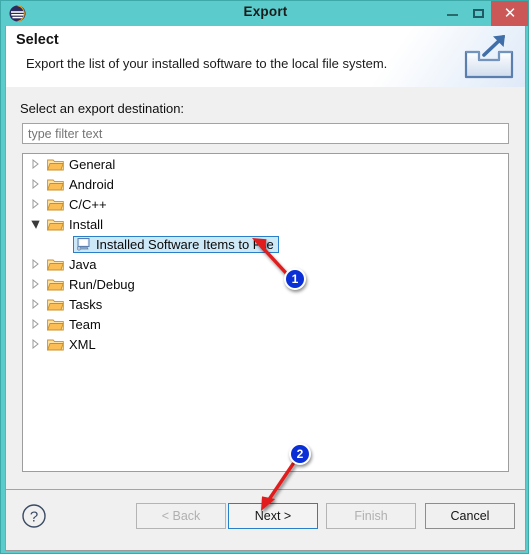 This screenshot has height=554, width=529. I want to click on annotation-badge-1: 1, so click(295, 279).